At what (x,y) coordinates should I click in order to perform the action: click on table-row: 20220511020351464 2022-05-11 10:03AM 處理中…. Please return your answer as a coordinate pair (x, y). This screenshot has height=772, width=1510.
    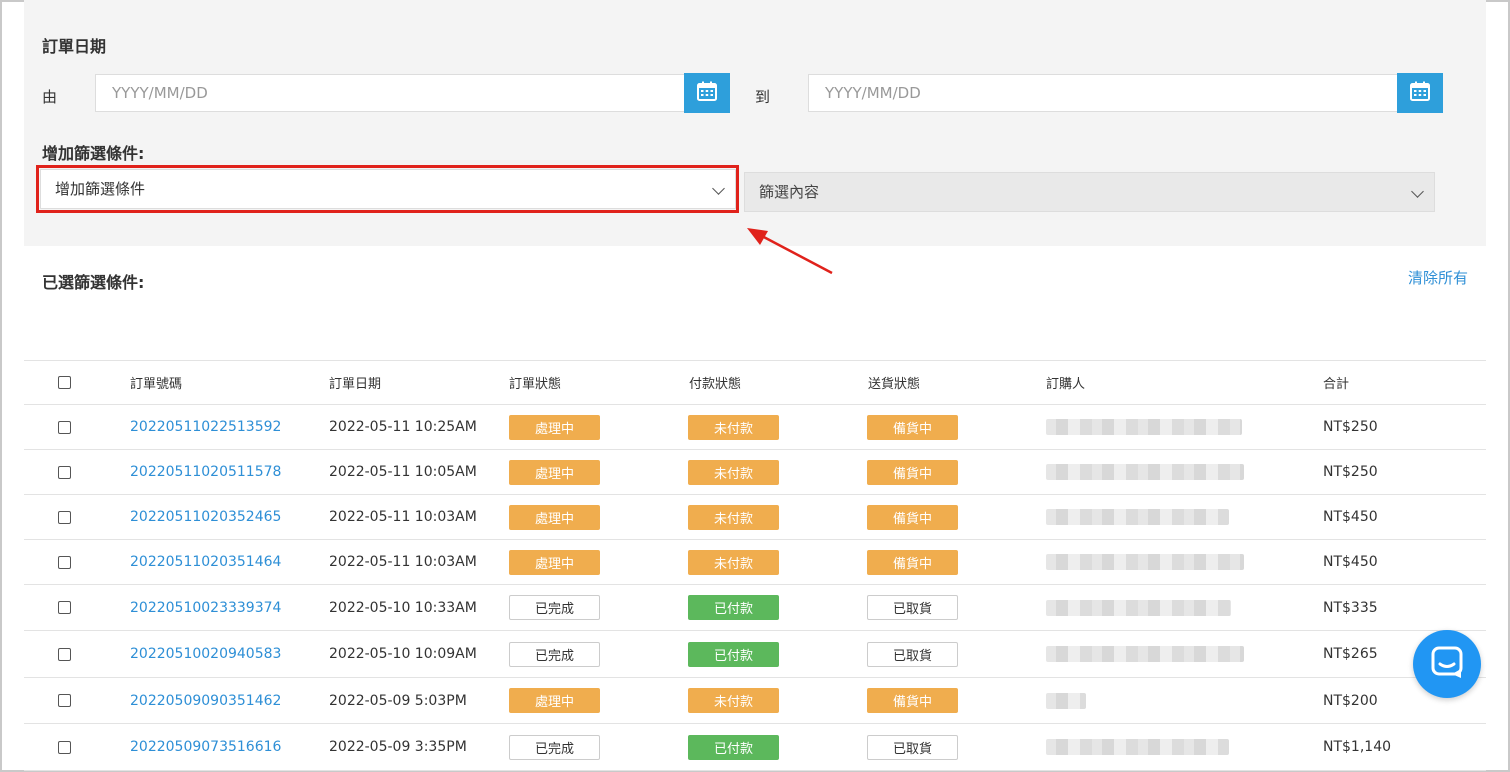
    Looking at the image, I should click on (755, 562).